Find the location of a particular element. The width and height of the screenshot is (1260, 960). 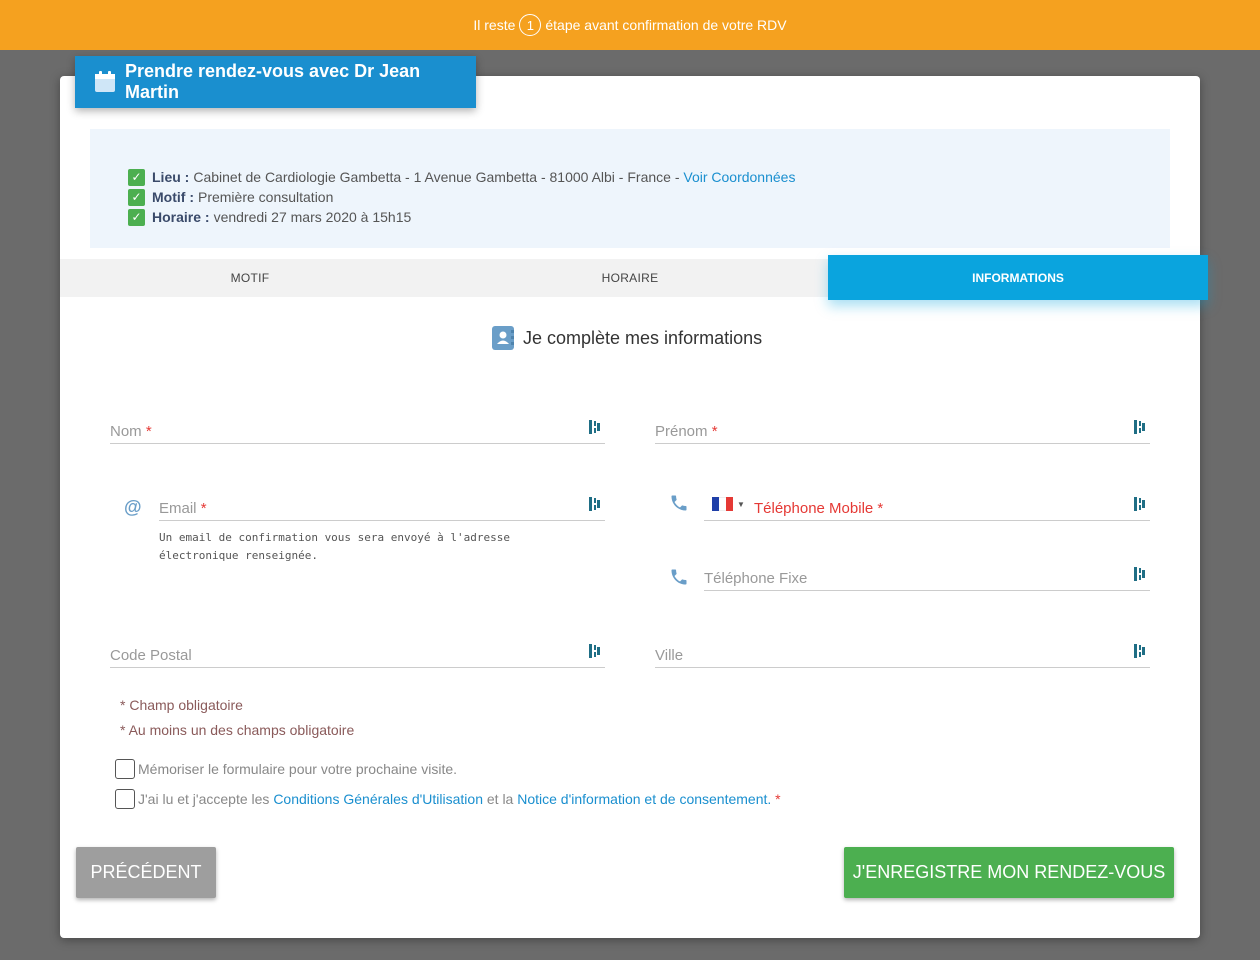

banner-suffix: étape avant confirmation de votre RDV is located at coordinates (666, 25).